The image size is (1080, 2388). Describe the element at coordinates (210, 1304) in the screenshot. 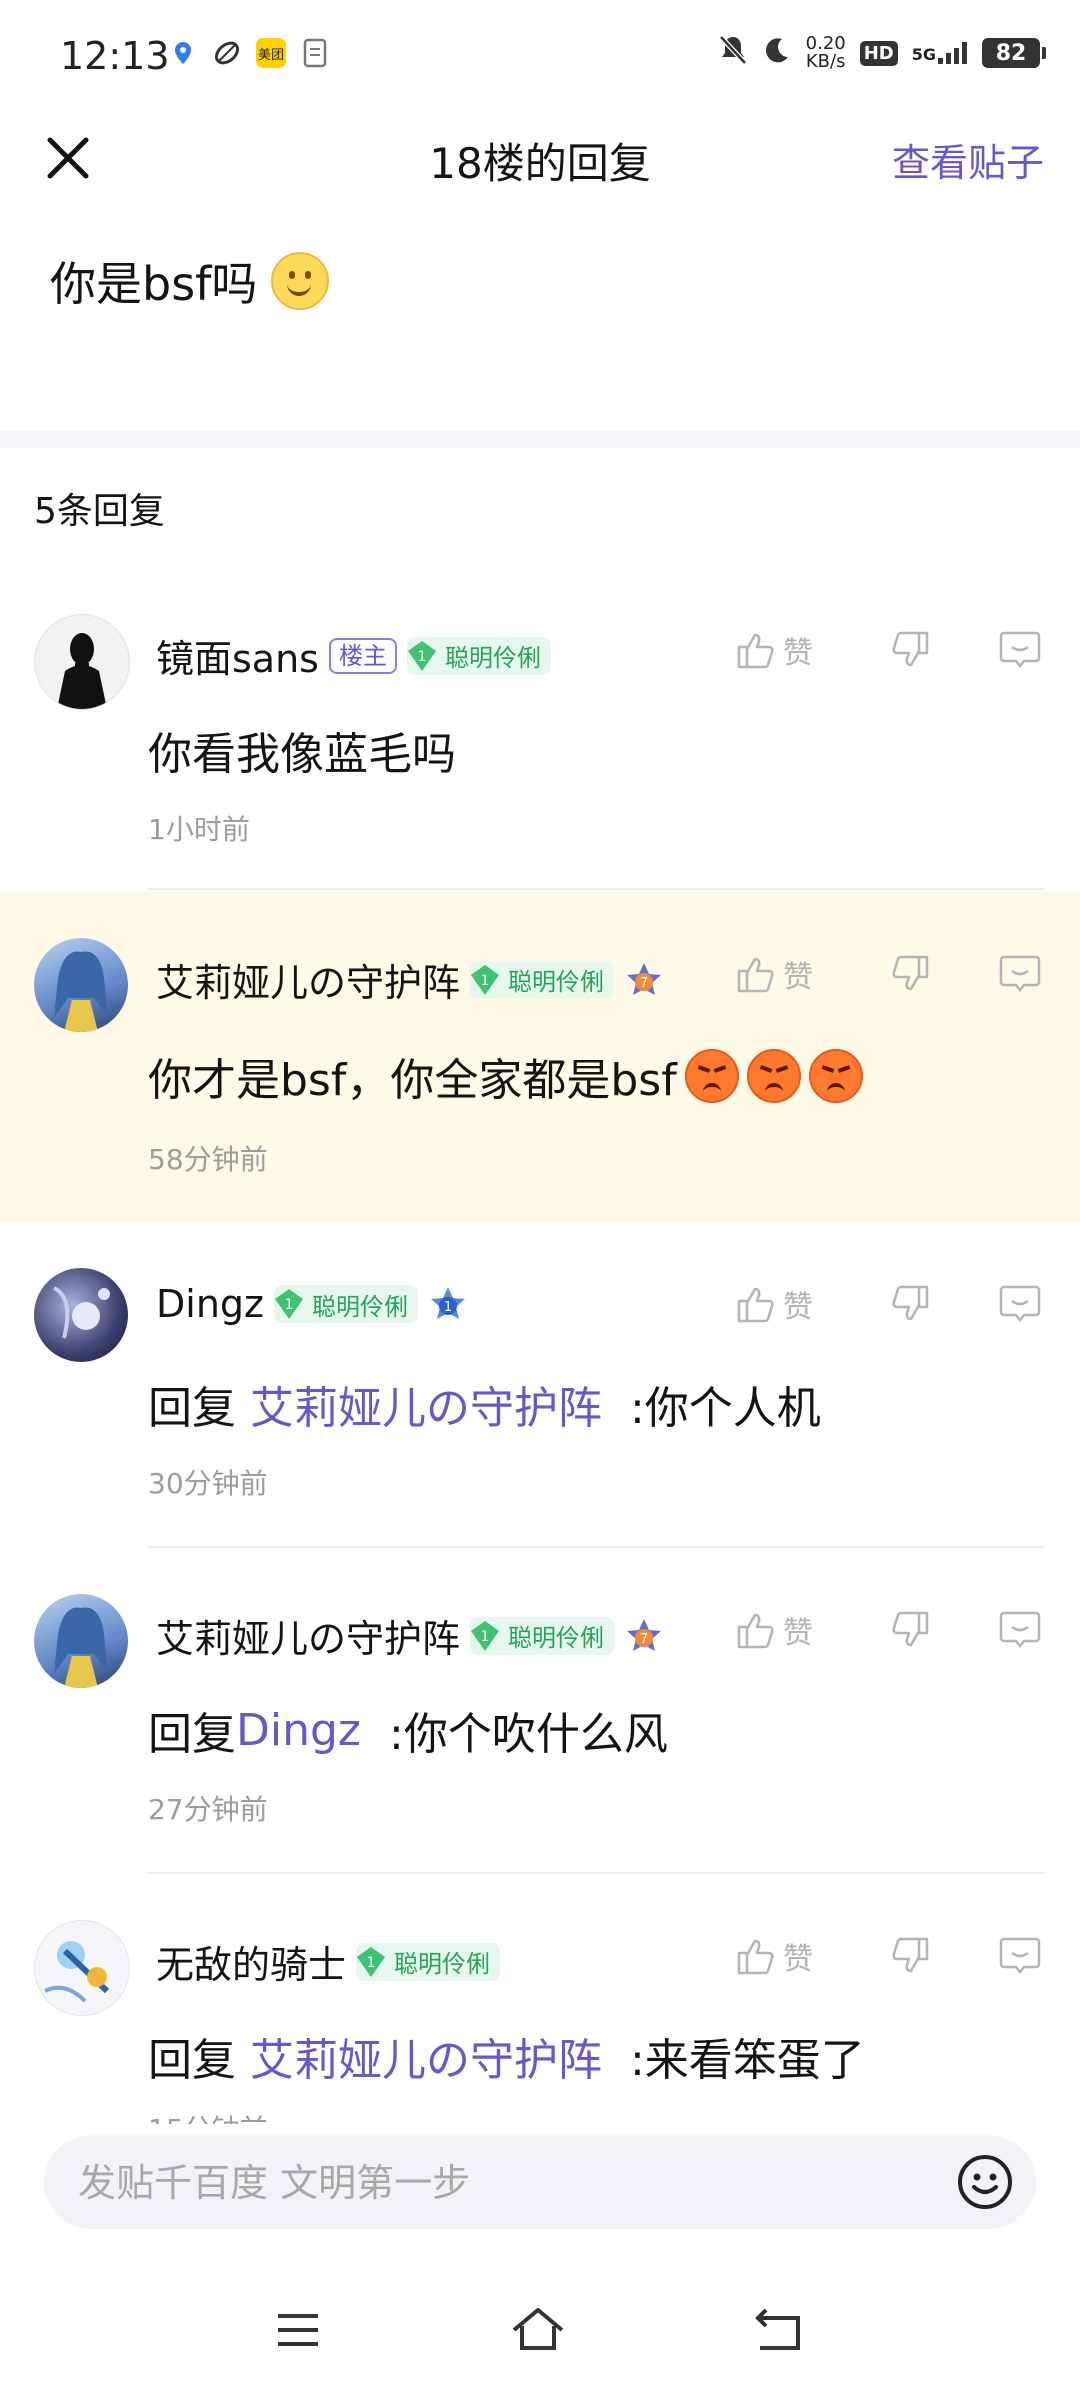

I see `username: Dingz` at that location.